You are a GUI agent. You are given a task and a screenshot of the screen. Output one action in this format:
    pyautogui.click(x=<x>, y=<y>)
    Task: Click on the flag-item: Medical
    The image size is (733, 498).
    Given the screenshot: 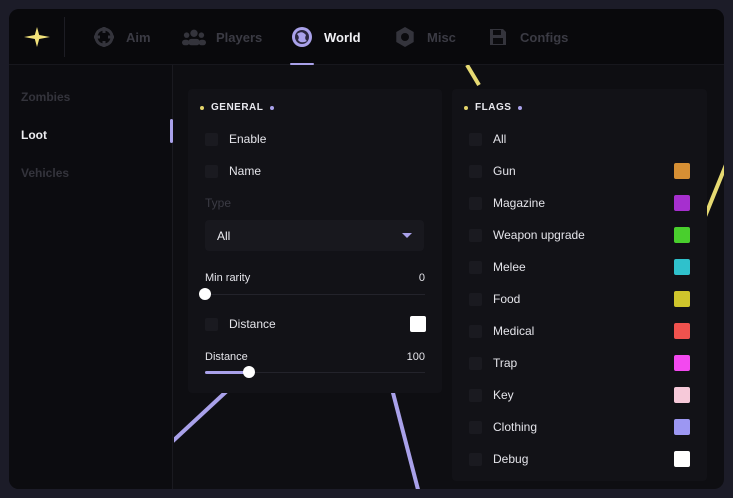 What is the action you would take?
    pyautogui.click(x=501, y=331)
    